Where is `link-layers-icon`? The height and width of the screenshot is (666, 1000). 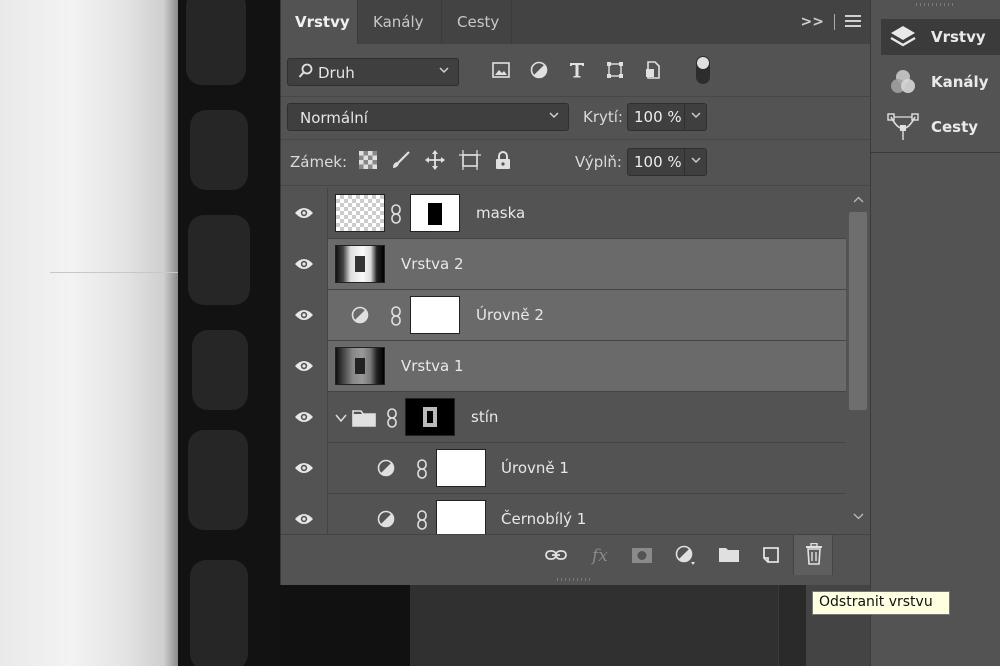
link-layers-icon is located at coordinates (556, 555).